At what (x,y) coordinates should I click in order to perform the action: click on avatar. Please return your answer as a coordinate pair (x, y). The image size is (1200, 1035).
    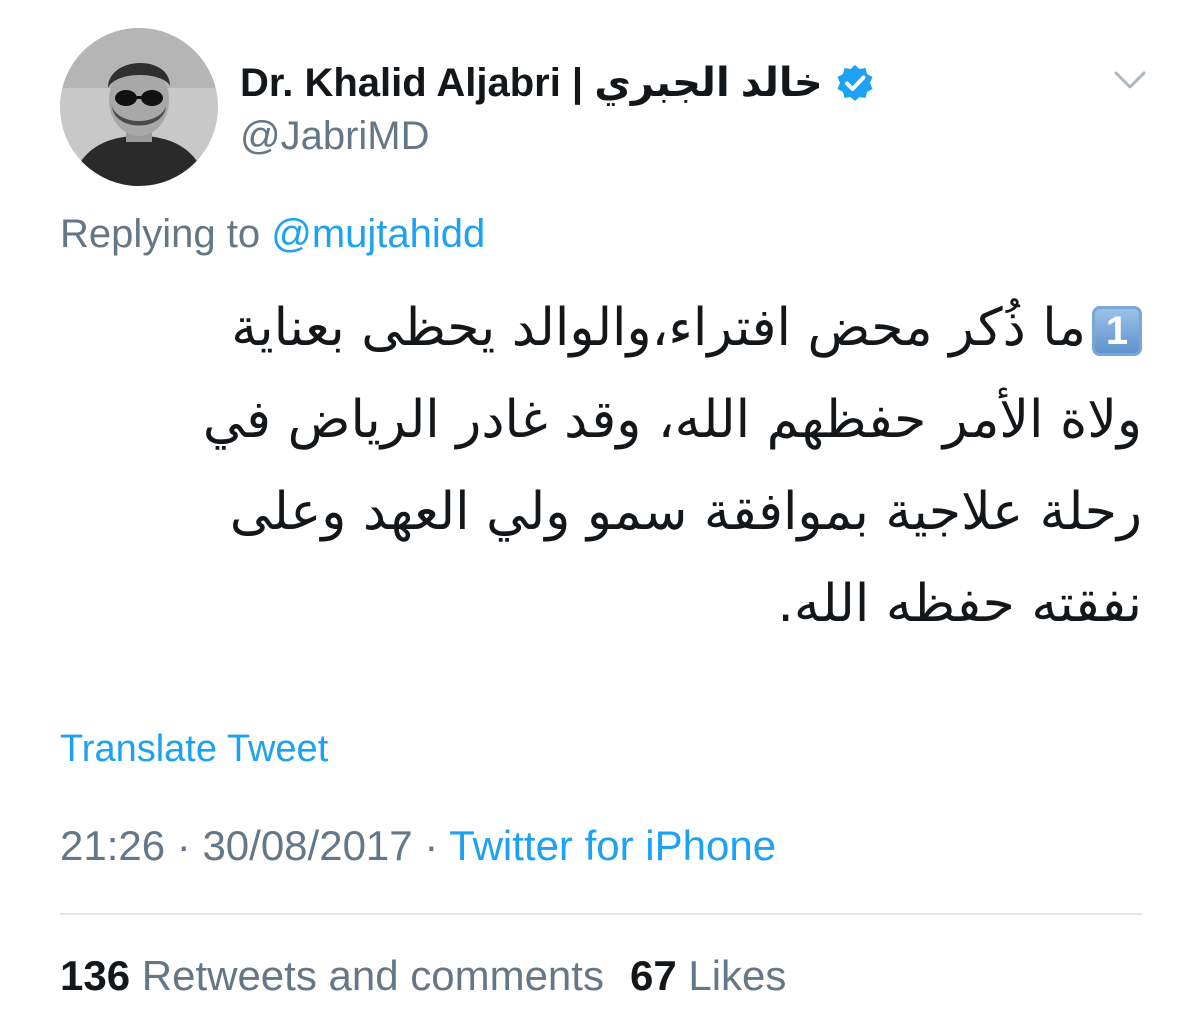
    Looking at the image, I should click on (139, 107).